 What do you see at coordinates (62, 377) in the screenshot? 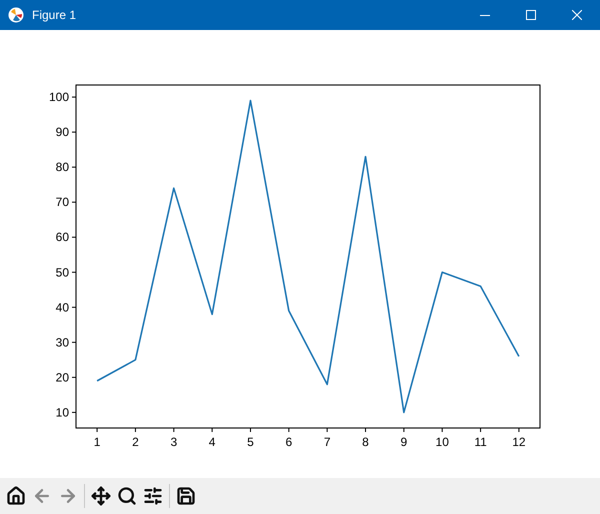
I see `y-tick-label: 20` at bounding box center [62, 377].